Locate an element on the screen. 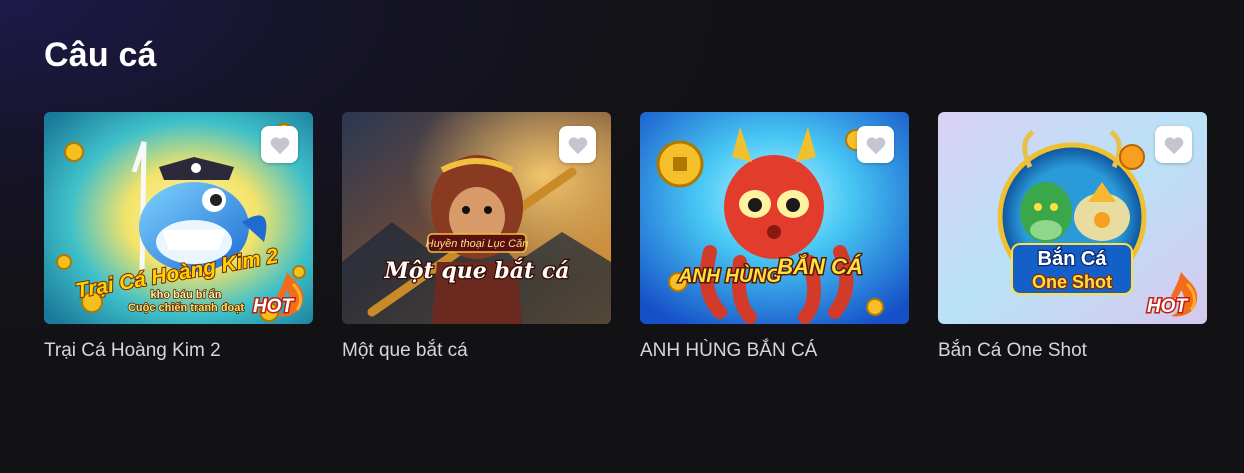 This screenshot has height=473, width=1244. art-title: Một que bắt cá is located at coordinates (477, 270).